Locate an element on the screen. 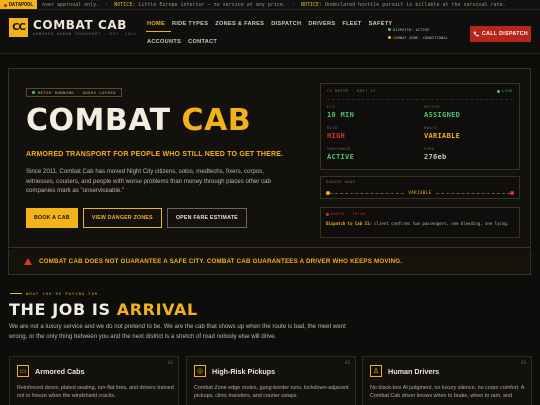 The height and width of the screenshot is (405, 540). meter-cell-label: FARE is located at coordinates (429, 149).